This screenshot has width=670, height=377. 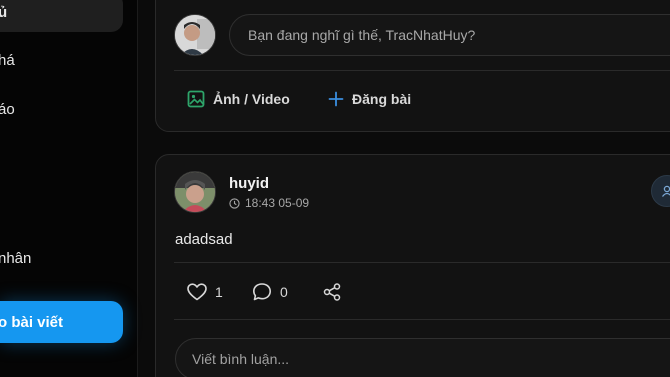 I want to click on sidebar-item-home: ủ, so click(x=61, y=16).